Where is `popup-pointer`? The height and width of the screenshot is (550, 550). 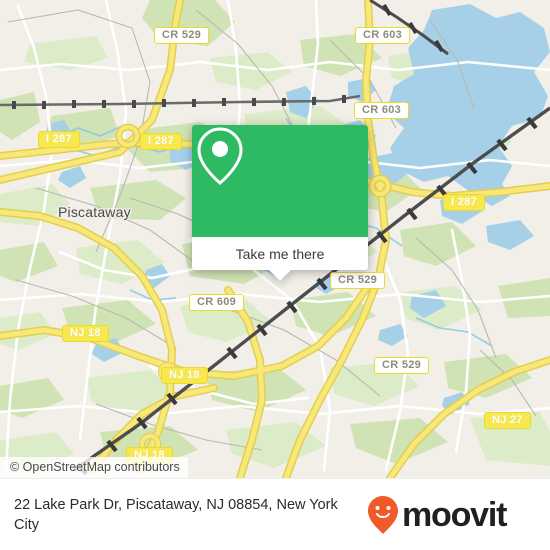
popup-pointer is located at coordinates (280, 275).